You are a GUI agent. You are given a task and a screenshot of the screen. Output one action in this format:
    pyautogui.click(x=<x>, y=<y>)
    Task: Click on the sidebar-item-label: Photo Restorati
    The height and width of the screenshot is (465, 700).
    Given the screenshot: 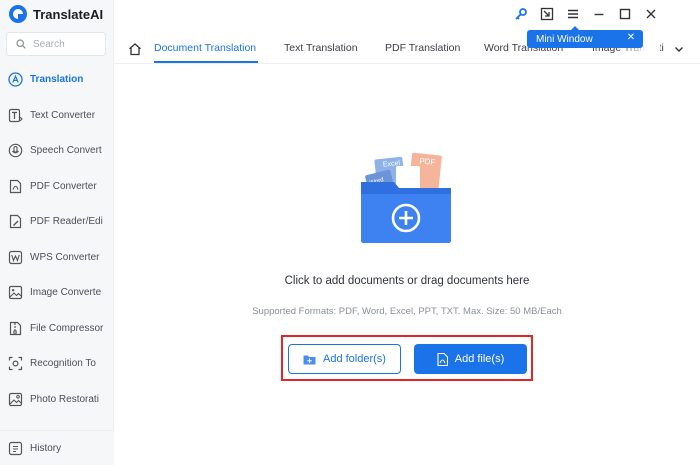 What is the action you would take?
    pyautogui.click(x=64, y=399)
    